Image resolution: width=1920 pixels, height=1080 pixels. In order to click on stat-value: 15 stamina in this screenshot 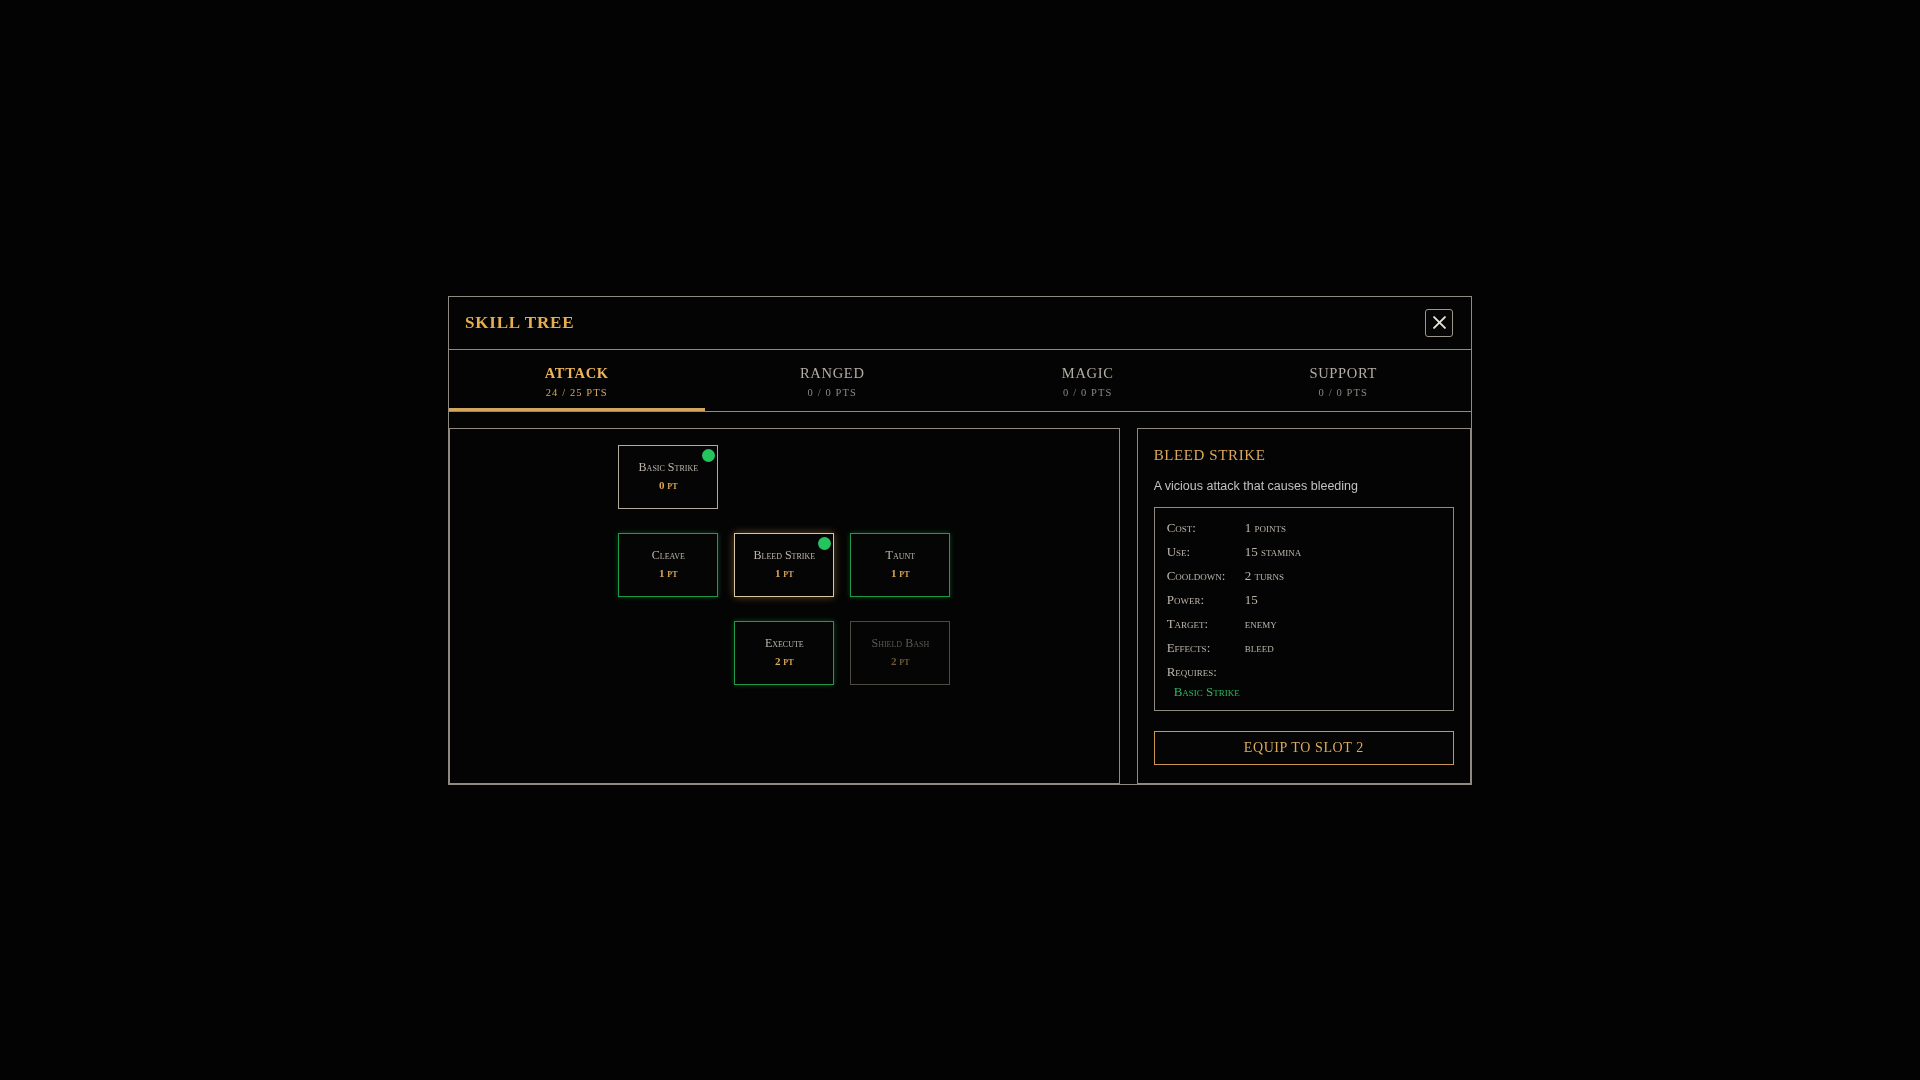, I will do `click(1273, 551)`.